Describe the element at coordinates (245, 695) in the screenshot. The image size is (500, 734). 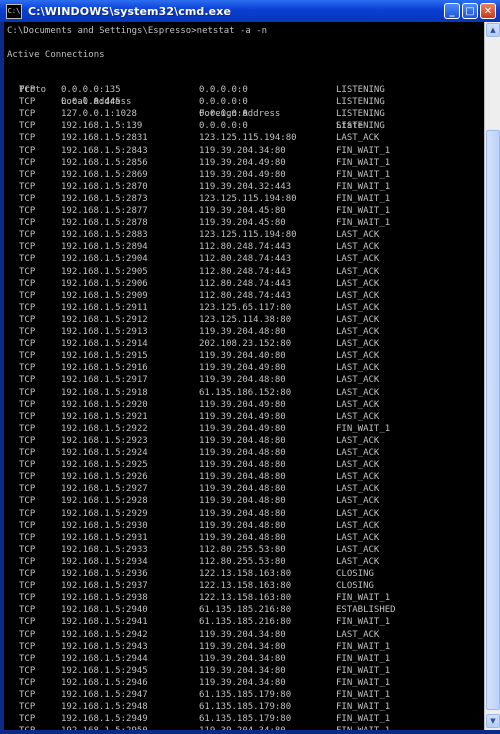
I see `row-foreign-address: 61.135.185.179:80` at that location.